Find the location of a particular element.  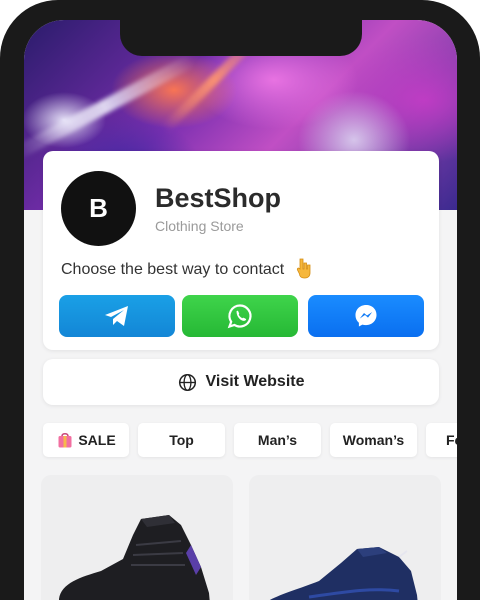

device-notch is located at coordinates (241, 38).